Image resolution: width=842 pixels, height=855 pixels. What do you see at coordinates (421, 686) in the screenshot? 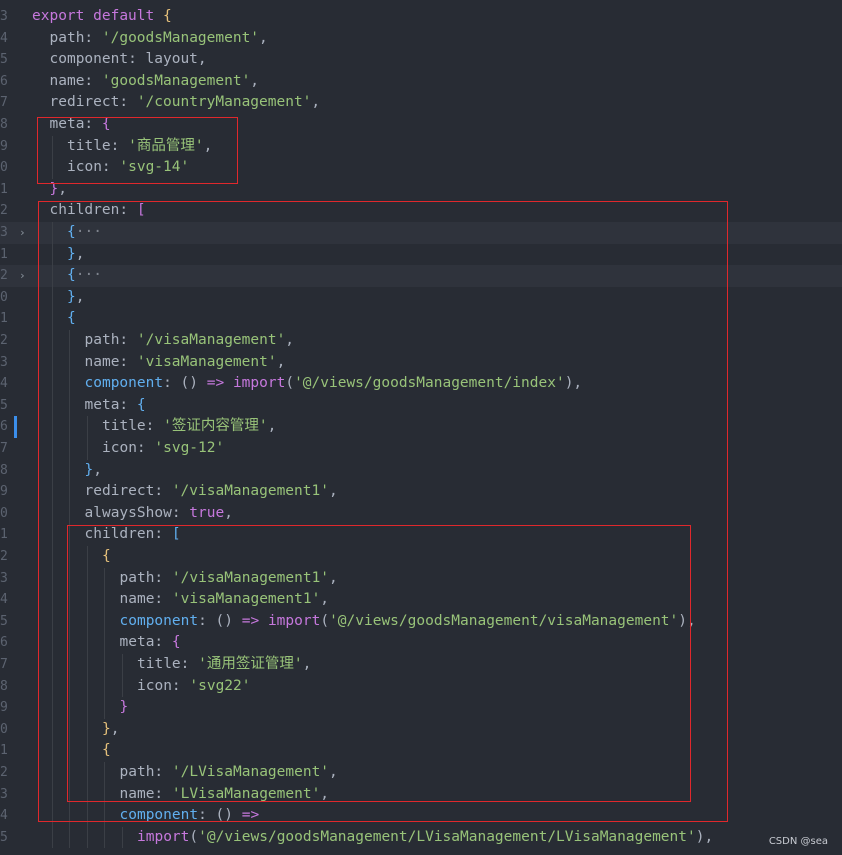
I see `code-line: 8 icon: 'svg22'` at bounding box center [421, 686].